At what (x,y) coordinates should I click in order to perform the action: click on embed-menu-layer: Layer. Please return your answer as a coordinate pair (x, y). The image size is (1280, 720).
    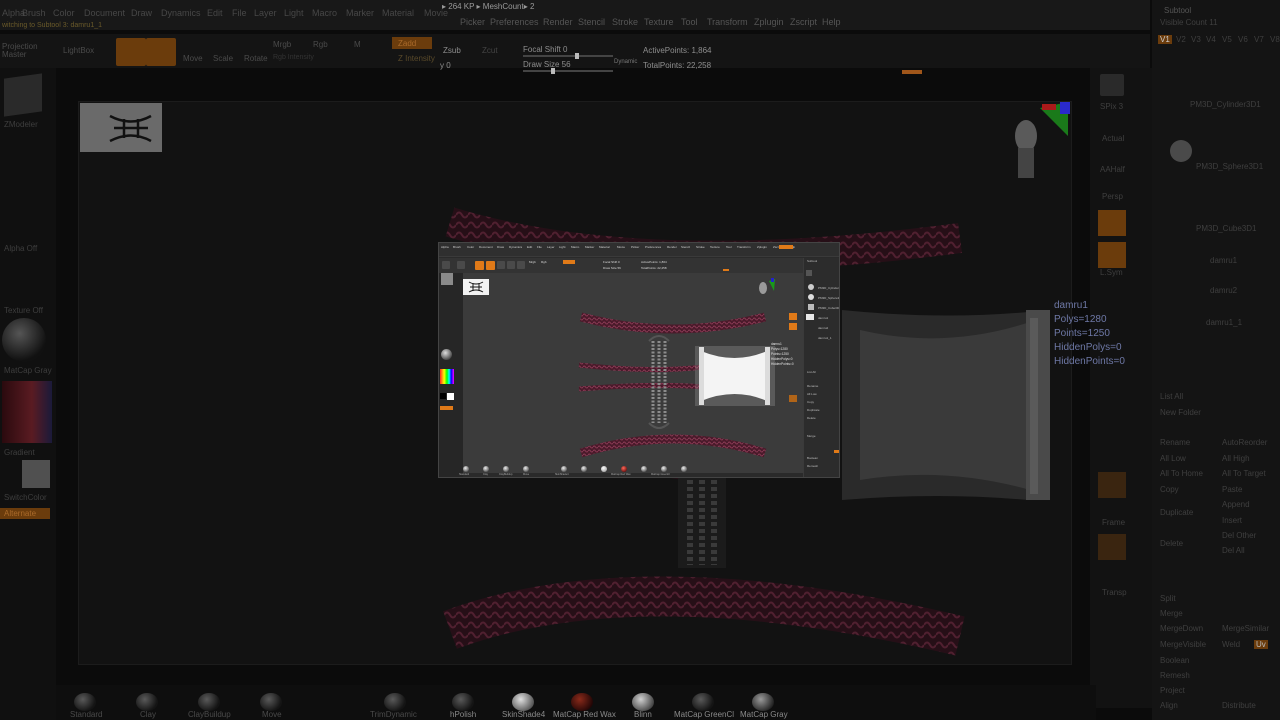
    Looking at the image, I should click on (551, 247).